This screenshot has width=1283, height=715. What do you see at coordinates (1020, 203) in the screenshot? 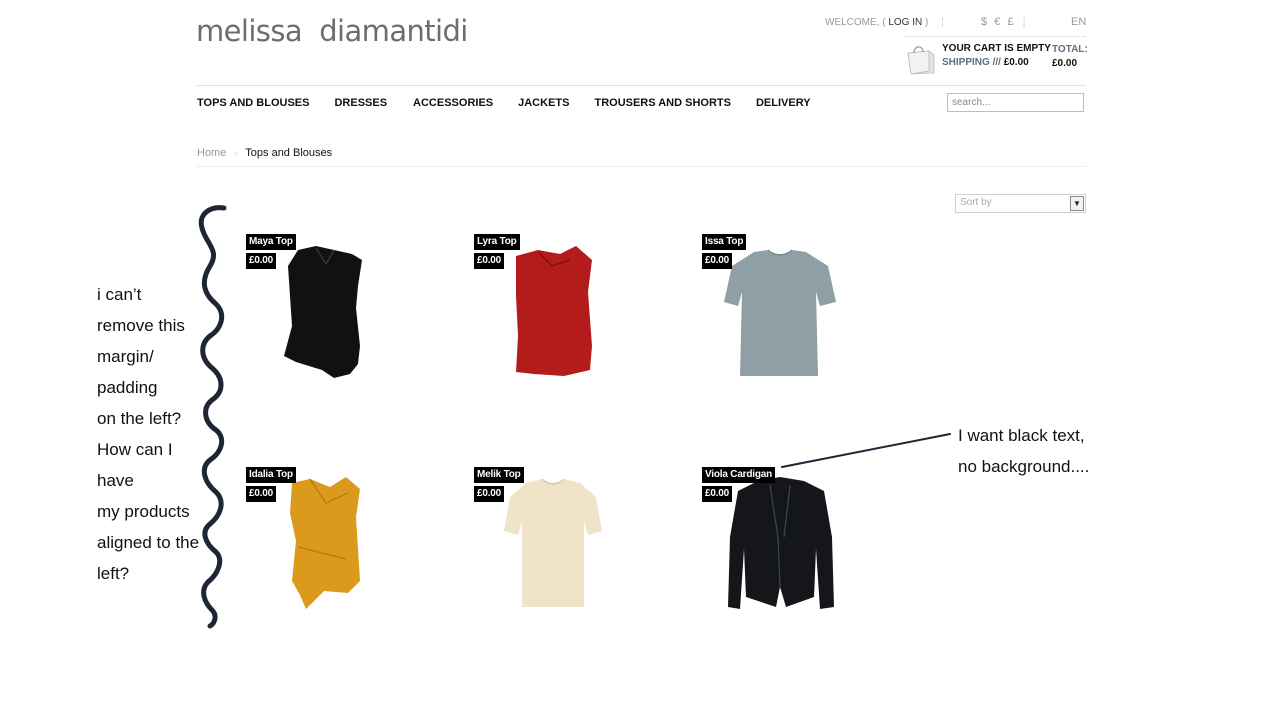
I see `sort-select: Sort by ▼` at bounding box center [1020, 203].